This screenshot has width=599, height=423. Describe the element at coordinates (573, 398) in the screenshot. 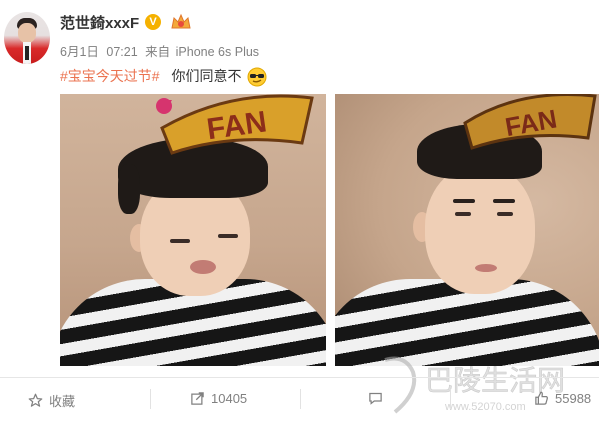

I see `like-count: 55988` at that location.